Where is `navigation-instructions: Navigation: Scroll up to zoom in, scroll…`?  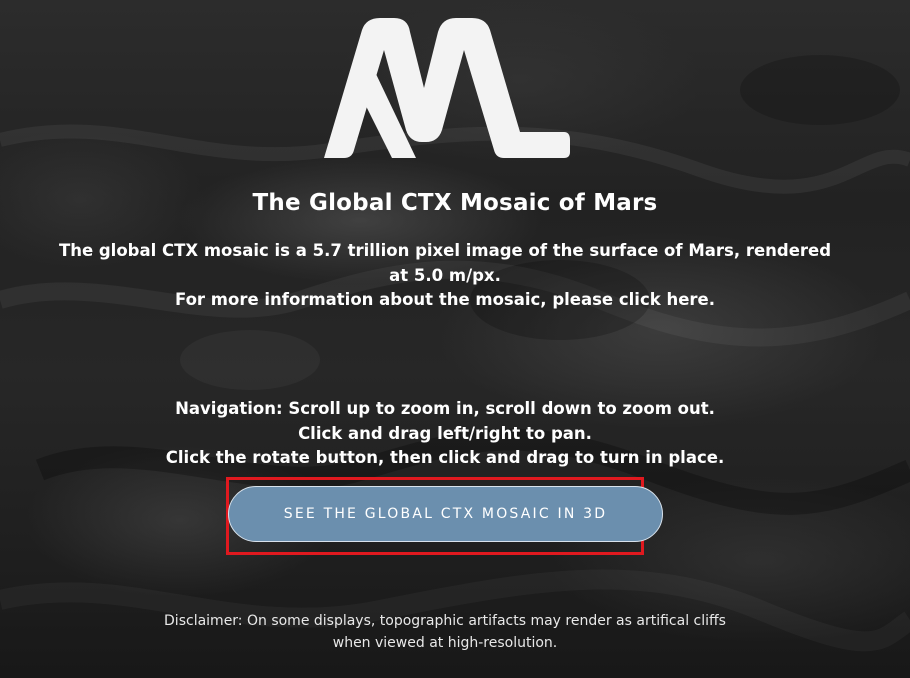 navigation-instructions: Navigation: Scroll up to zoom in, scroll… is located at coordinates (445, 434).